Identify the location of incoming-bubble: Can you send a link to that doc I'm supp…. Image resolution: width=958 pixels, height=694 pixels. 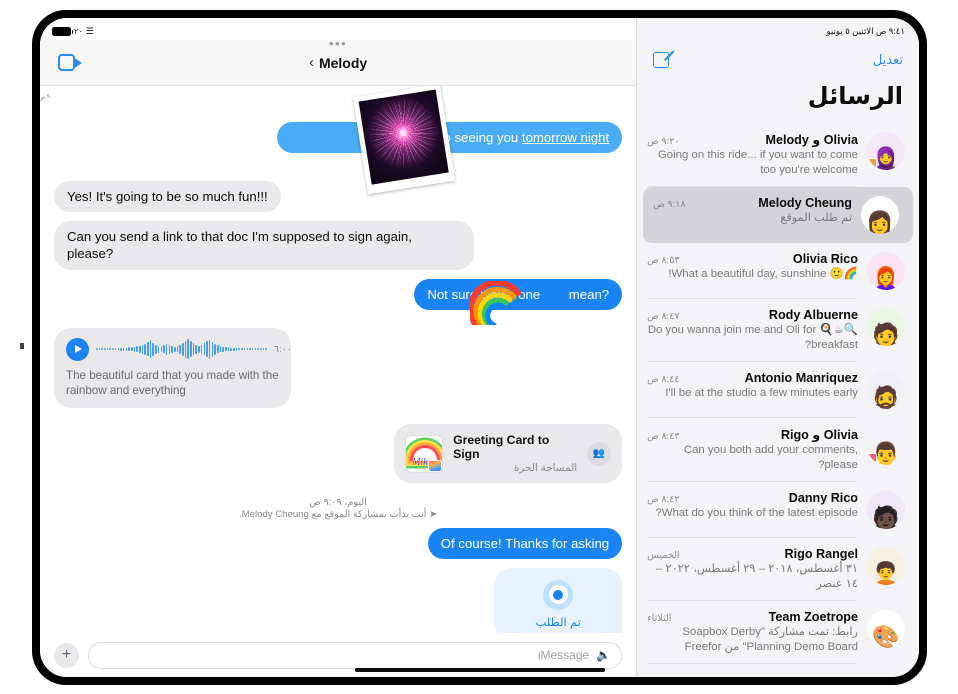
(264, 245).